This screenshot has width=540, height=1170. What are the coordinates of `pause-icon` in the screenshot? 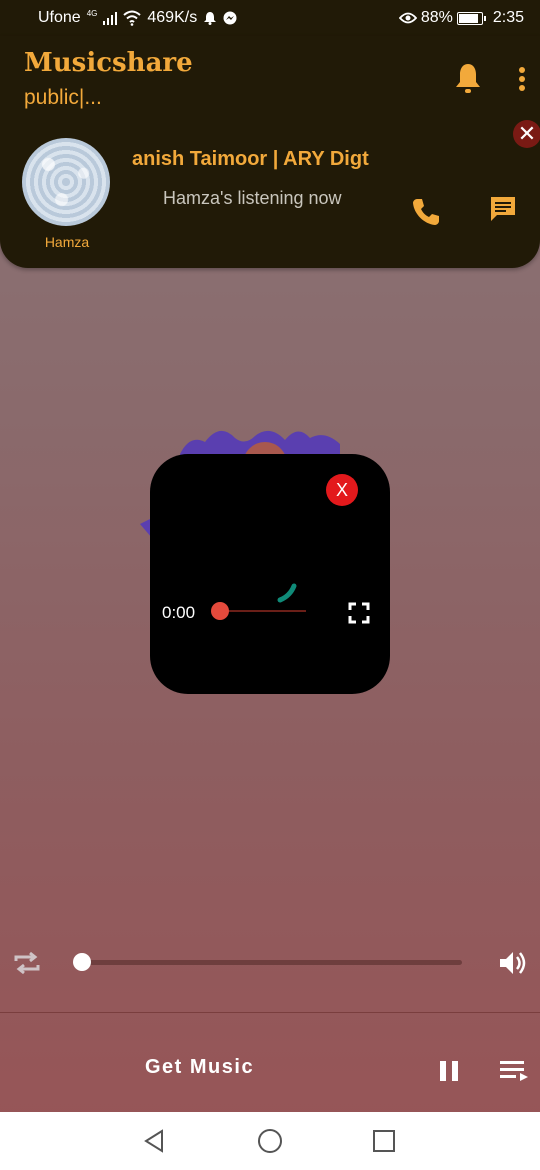 It's located at (449, 1071).